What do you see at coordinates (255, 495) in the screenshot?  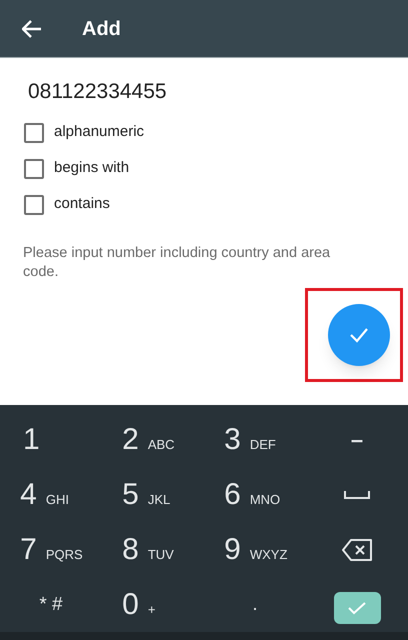 I see `key-button: 6 MNO` at bounding box center [255, 495].